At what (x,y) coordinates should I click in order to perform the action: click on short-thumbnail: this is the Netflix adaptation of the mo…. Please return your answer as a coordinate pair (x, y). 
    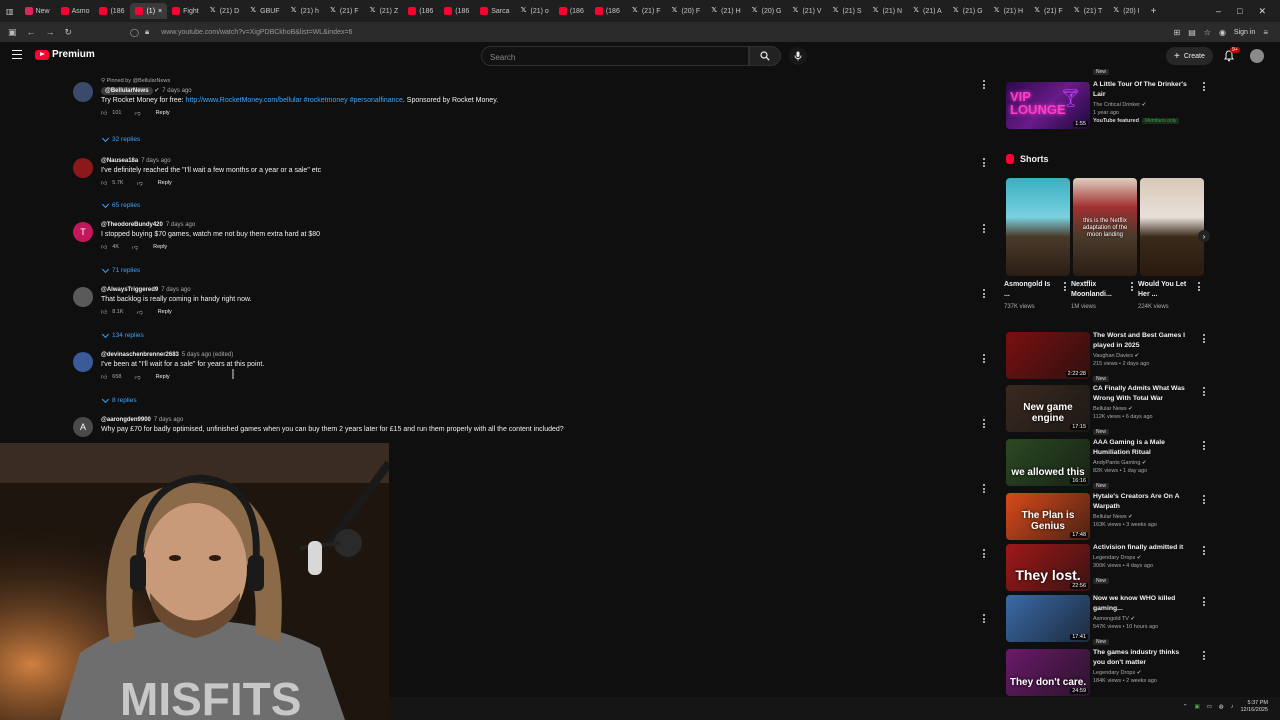
    Looking at the image, I should click on (1105, 227).